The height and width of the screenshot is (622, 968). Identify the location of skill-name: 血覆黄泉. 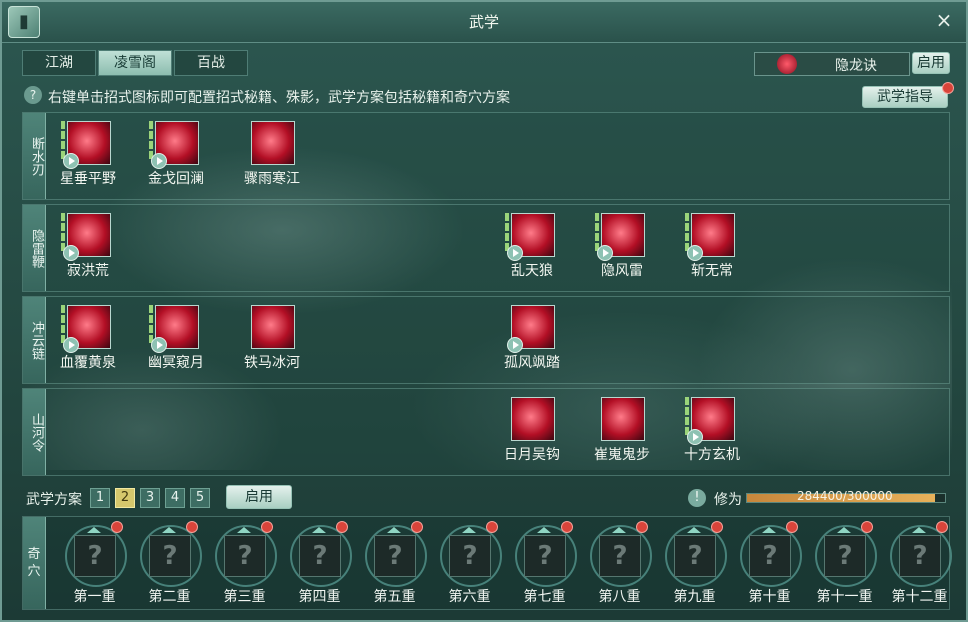
(88, 363).